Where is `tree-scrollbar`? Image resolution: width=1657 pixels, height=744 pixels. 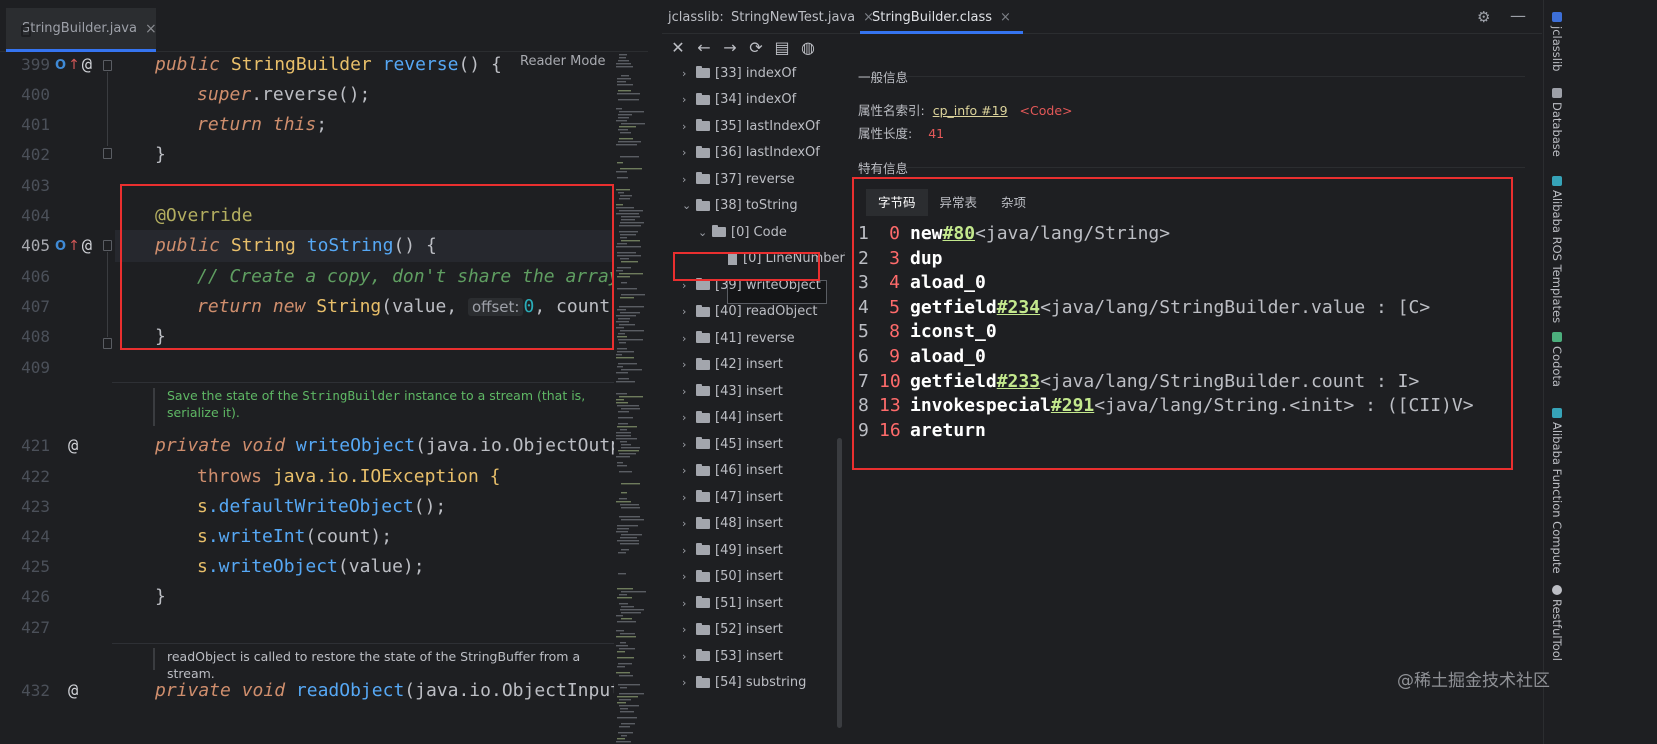 tree-scrollbar is located at coordinates (839, 583).